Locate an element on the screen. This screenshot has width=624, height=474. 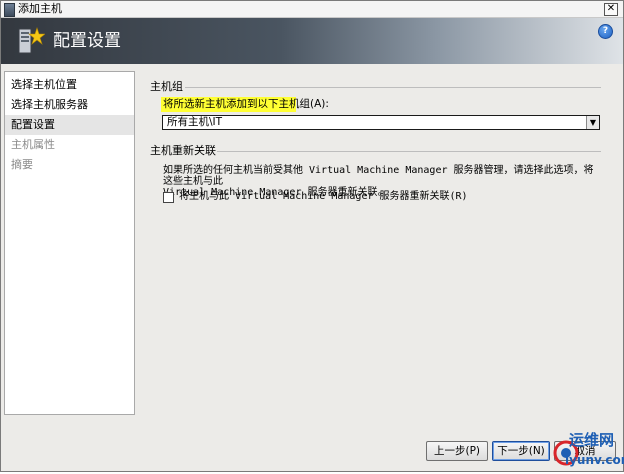
site-watermark: 运维网 iyunv.com is located at coordinates (588, 449).